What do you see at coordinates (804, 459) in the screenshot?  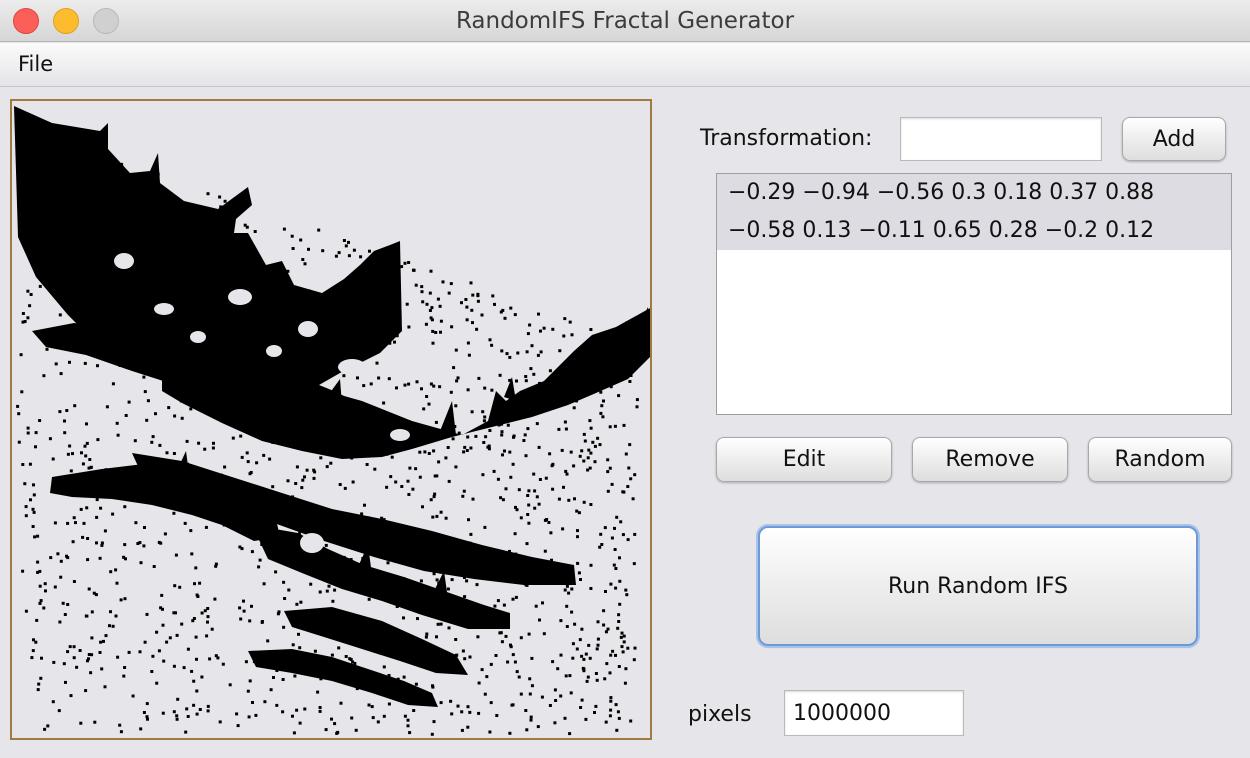 I see `edit-button: Edit` at bounding box center [804, 459].